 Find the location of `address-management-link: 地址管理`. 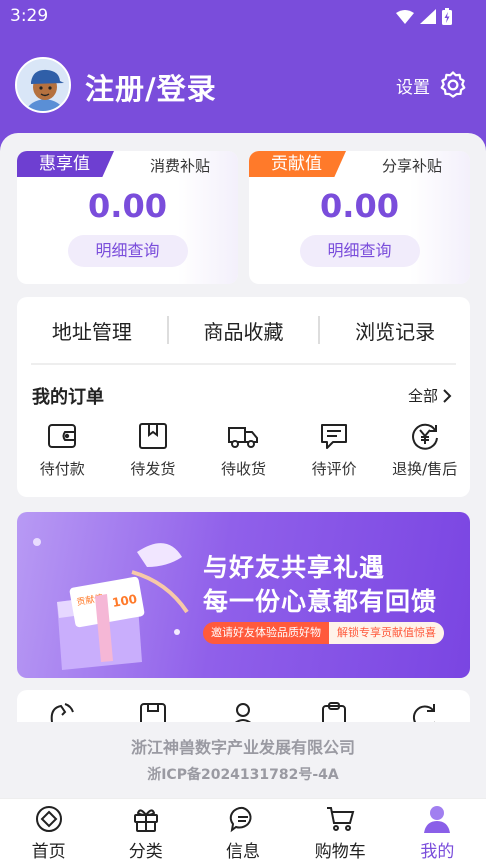

address-management-link: 地址管理 is located at coordinates (92, 330).